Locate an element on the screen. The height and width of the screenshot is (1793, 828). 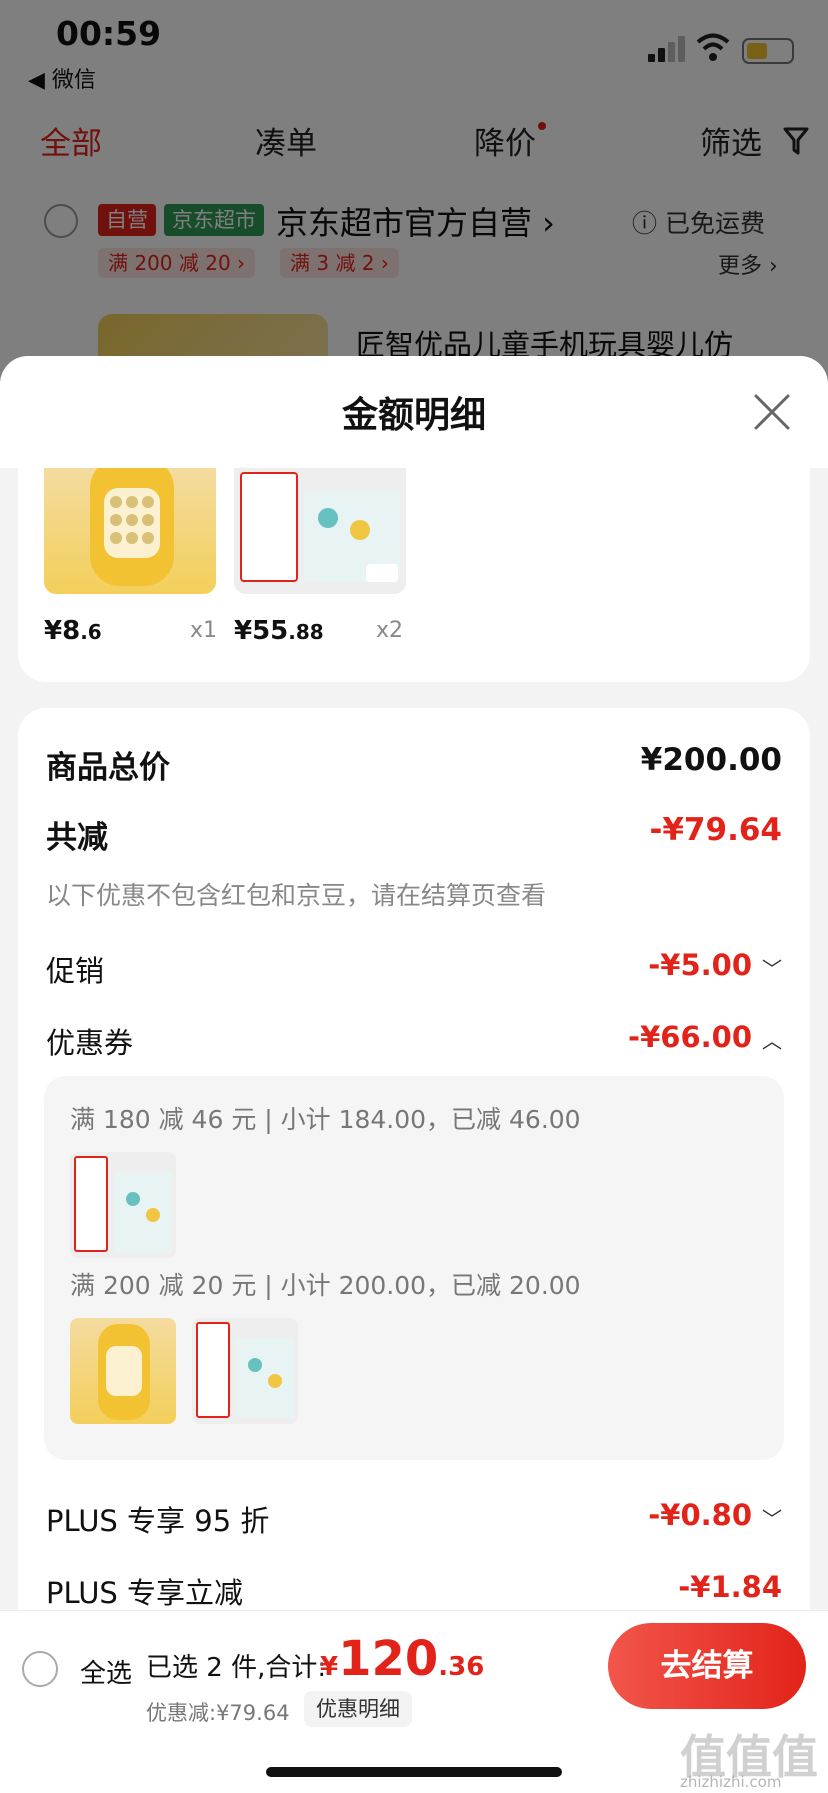
sheet-header: 金额明细 is located at coordinates (414, 412).